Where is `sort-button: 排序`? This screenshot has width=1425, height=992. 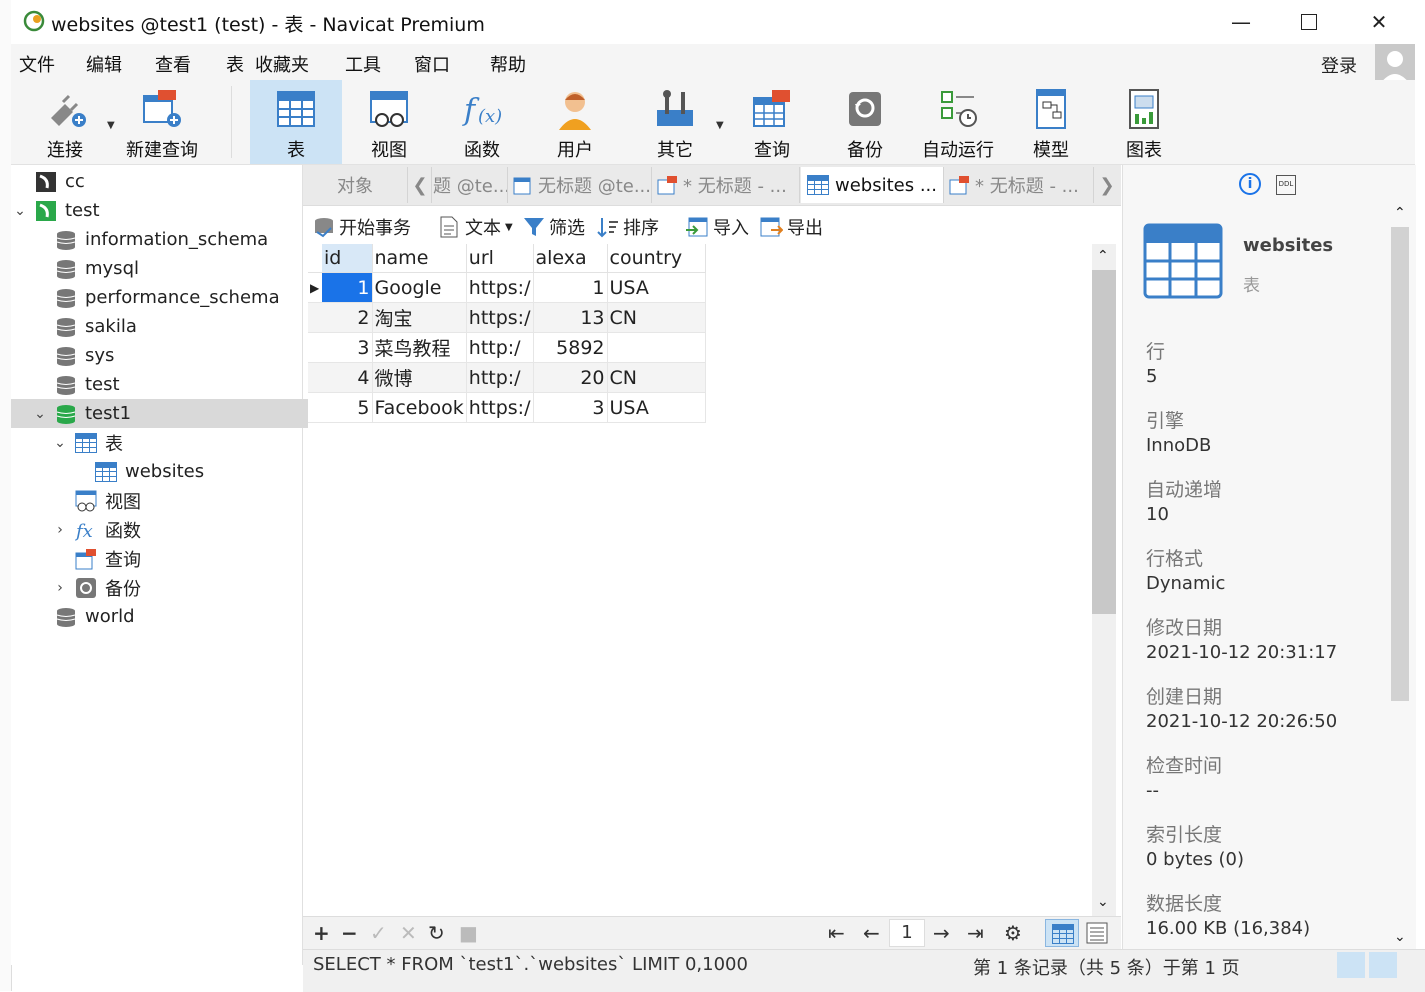
sort-button: 排序 is located at coordinates (628, 227).